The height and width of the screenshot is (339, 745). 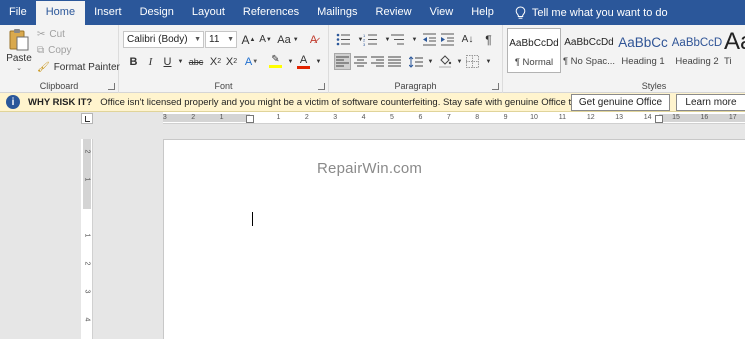 I want to click on warning-title: WHY RISK IT?, so click(x=60, y=102).